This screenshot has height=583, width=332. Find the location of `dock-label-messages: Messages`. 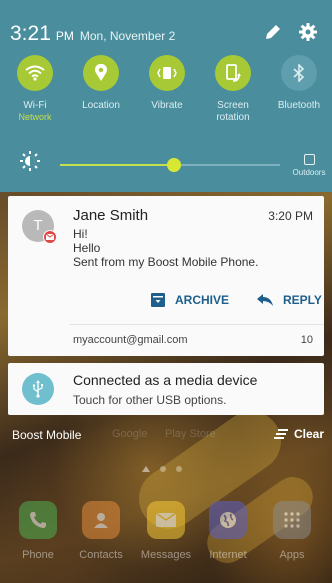

dock-label-messages: Messages is located at coordinates (166, 555).